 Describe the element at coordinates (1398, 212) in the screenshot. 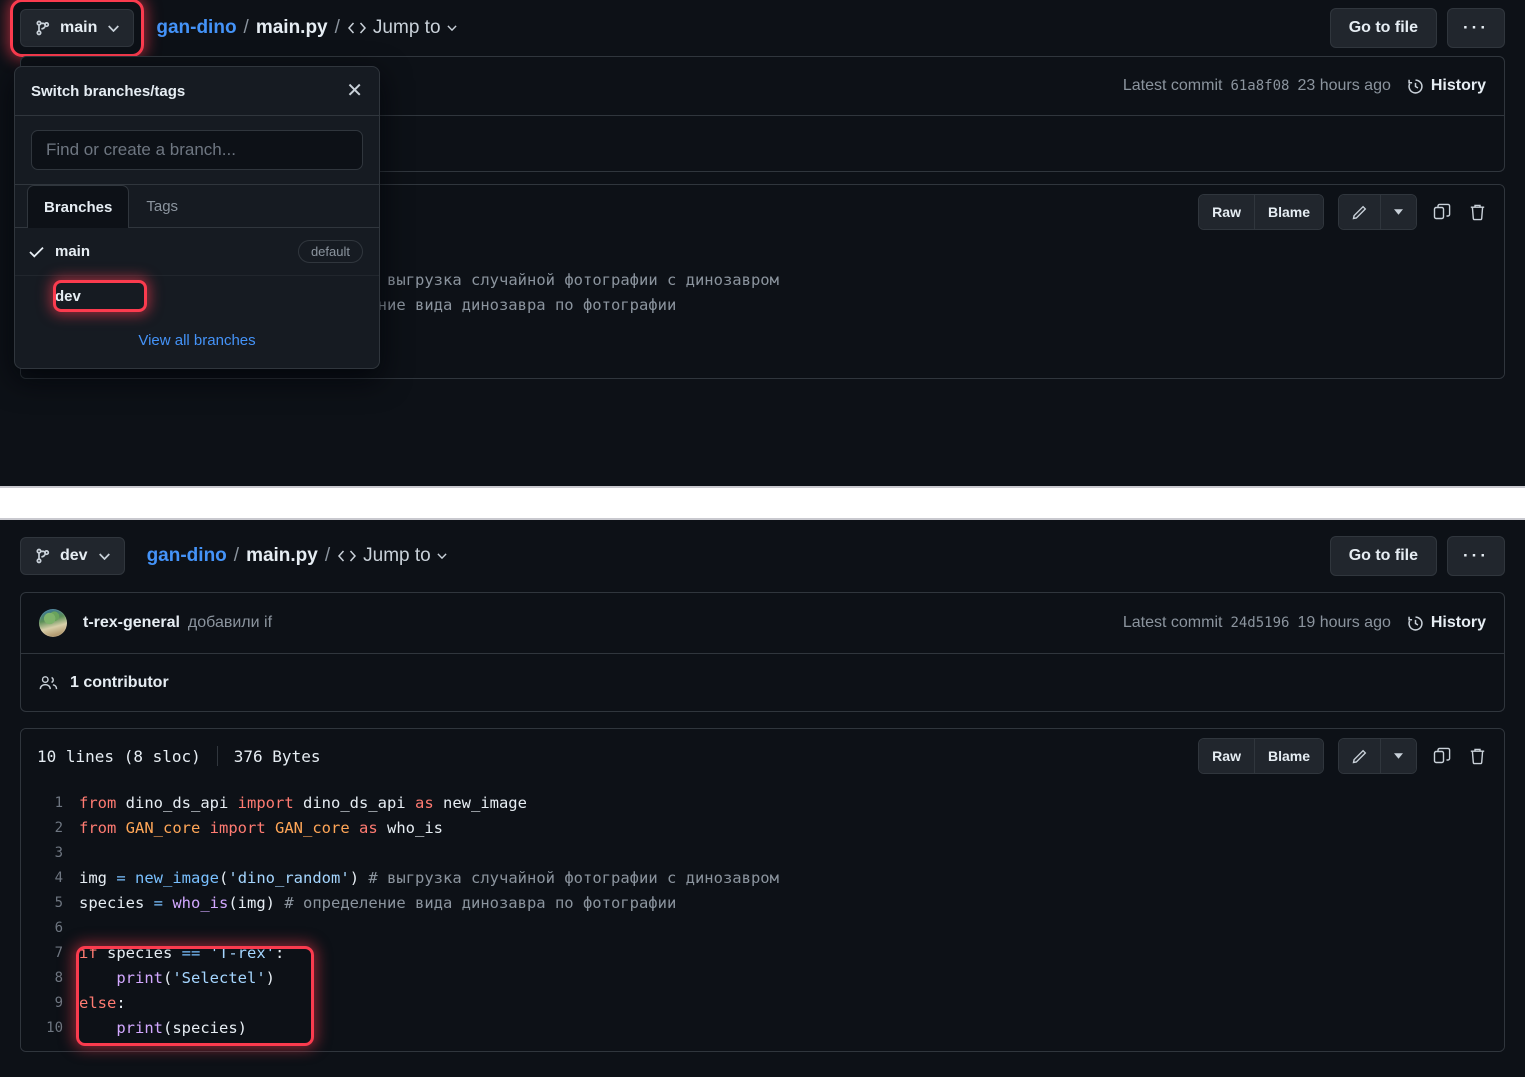

I see `edit-dropdown-button-main` at that location.